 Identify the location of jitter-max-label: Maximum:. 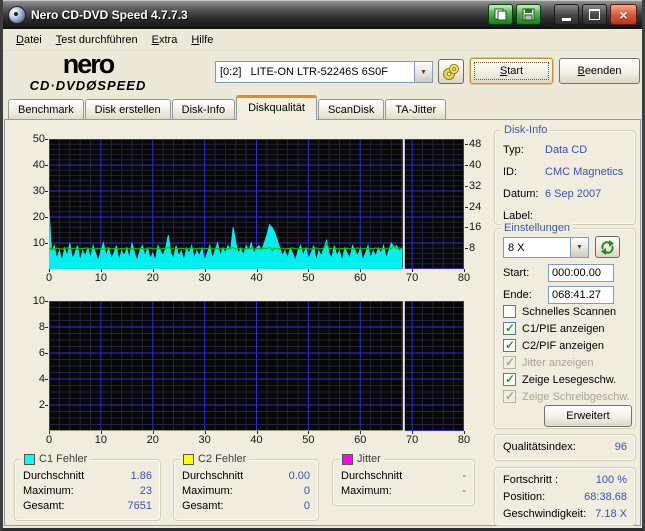
(366, 491).